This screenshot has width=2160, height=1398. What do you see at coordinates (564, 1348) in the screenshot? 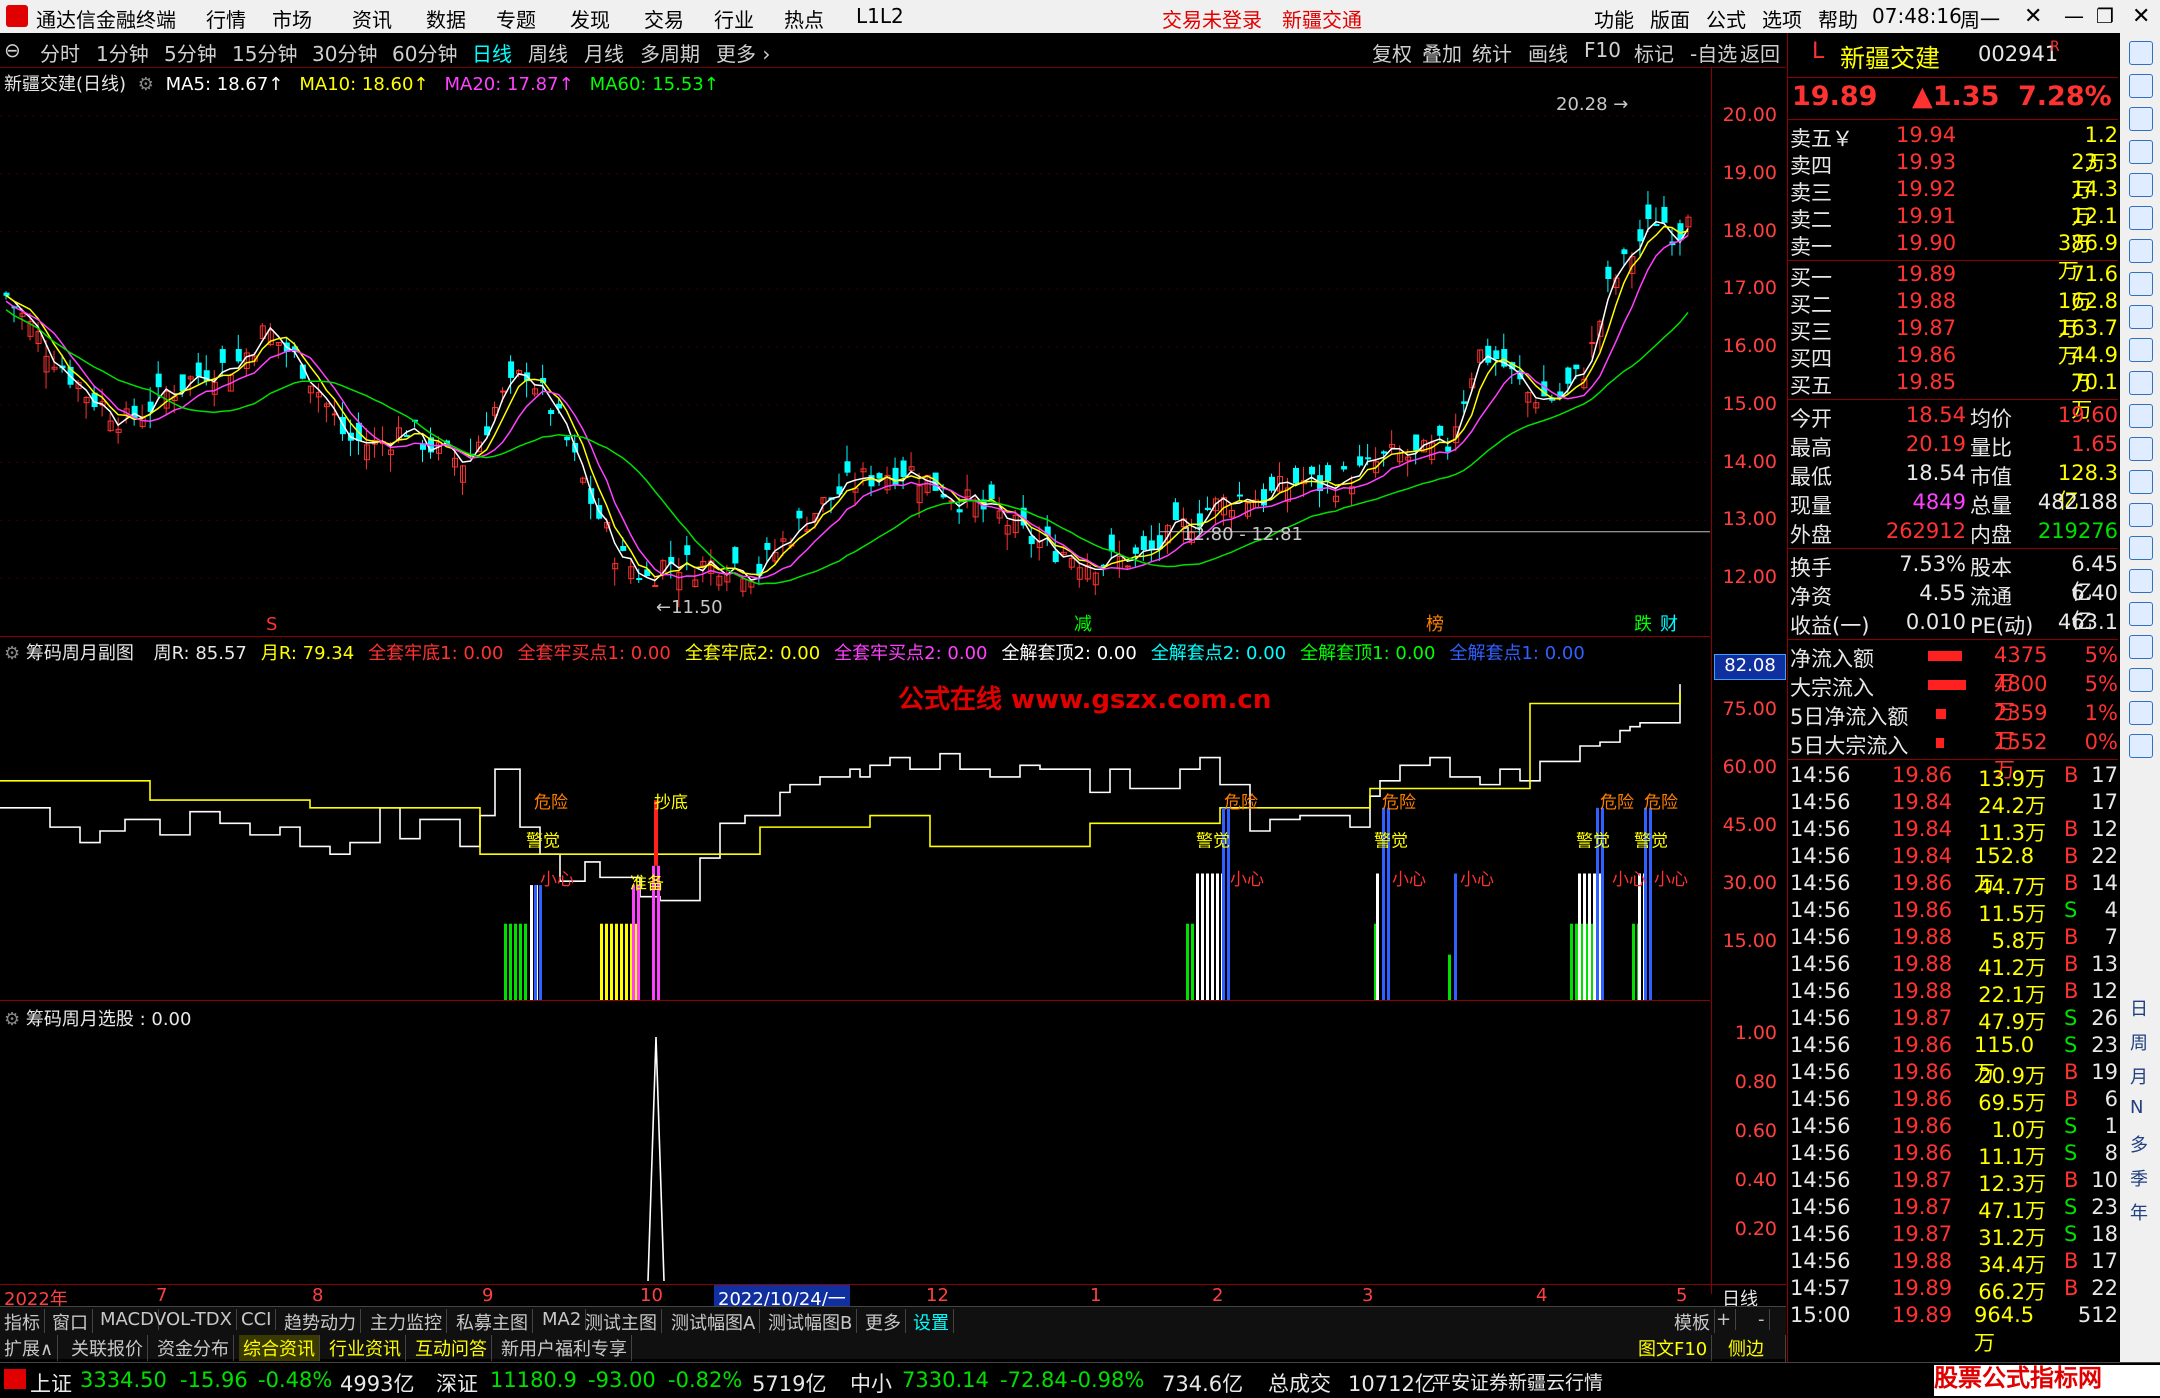
I see `ext-tab-6: 新用户福利专享` at bounding box center [564, 1348].